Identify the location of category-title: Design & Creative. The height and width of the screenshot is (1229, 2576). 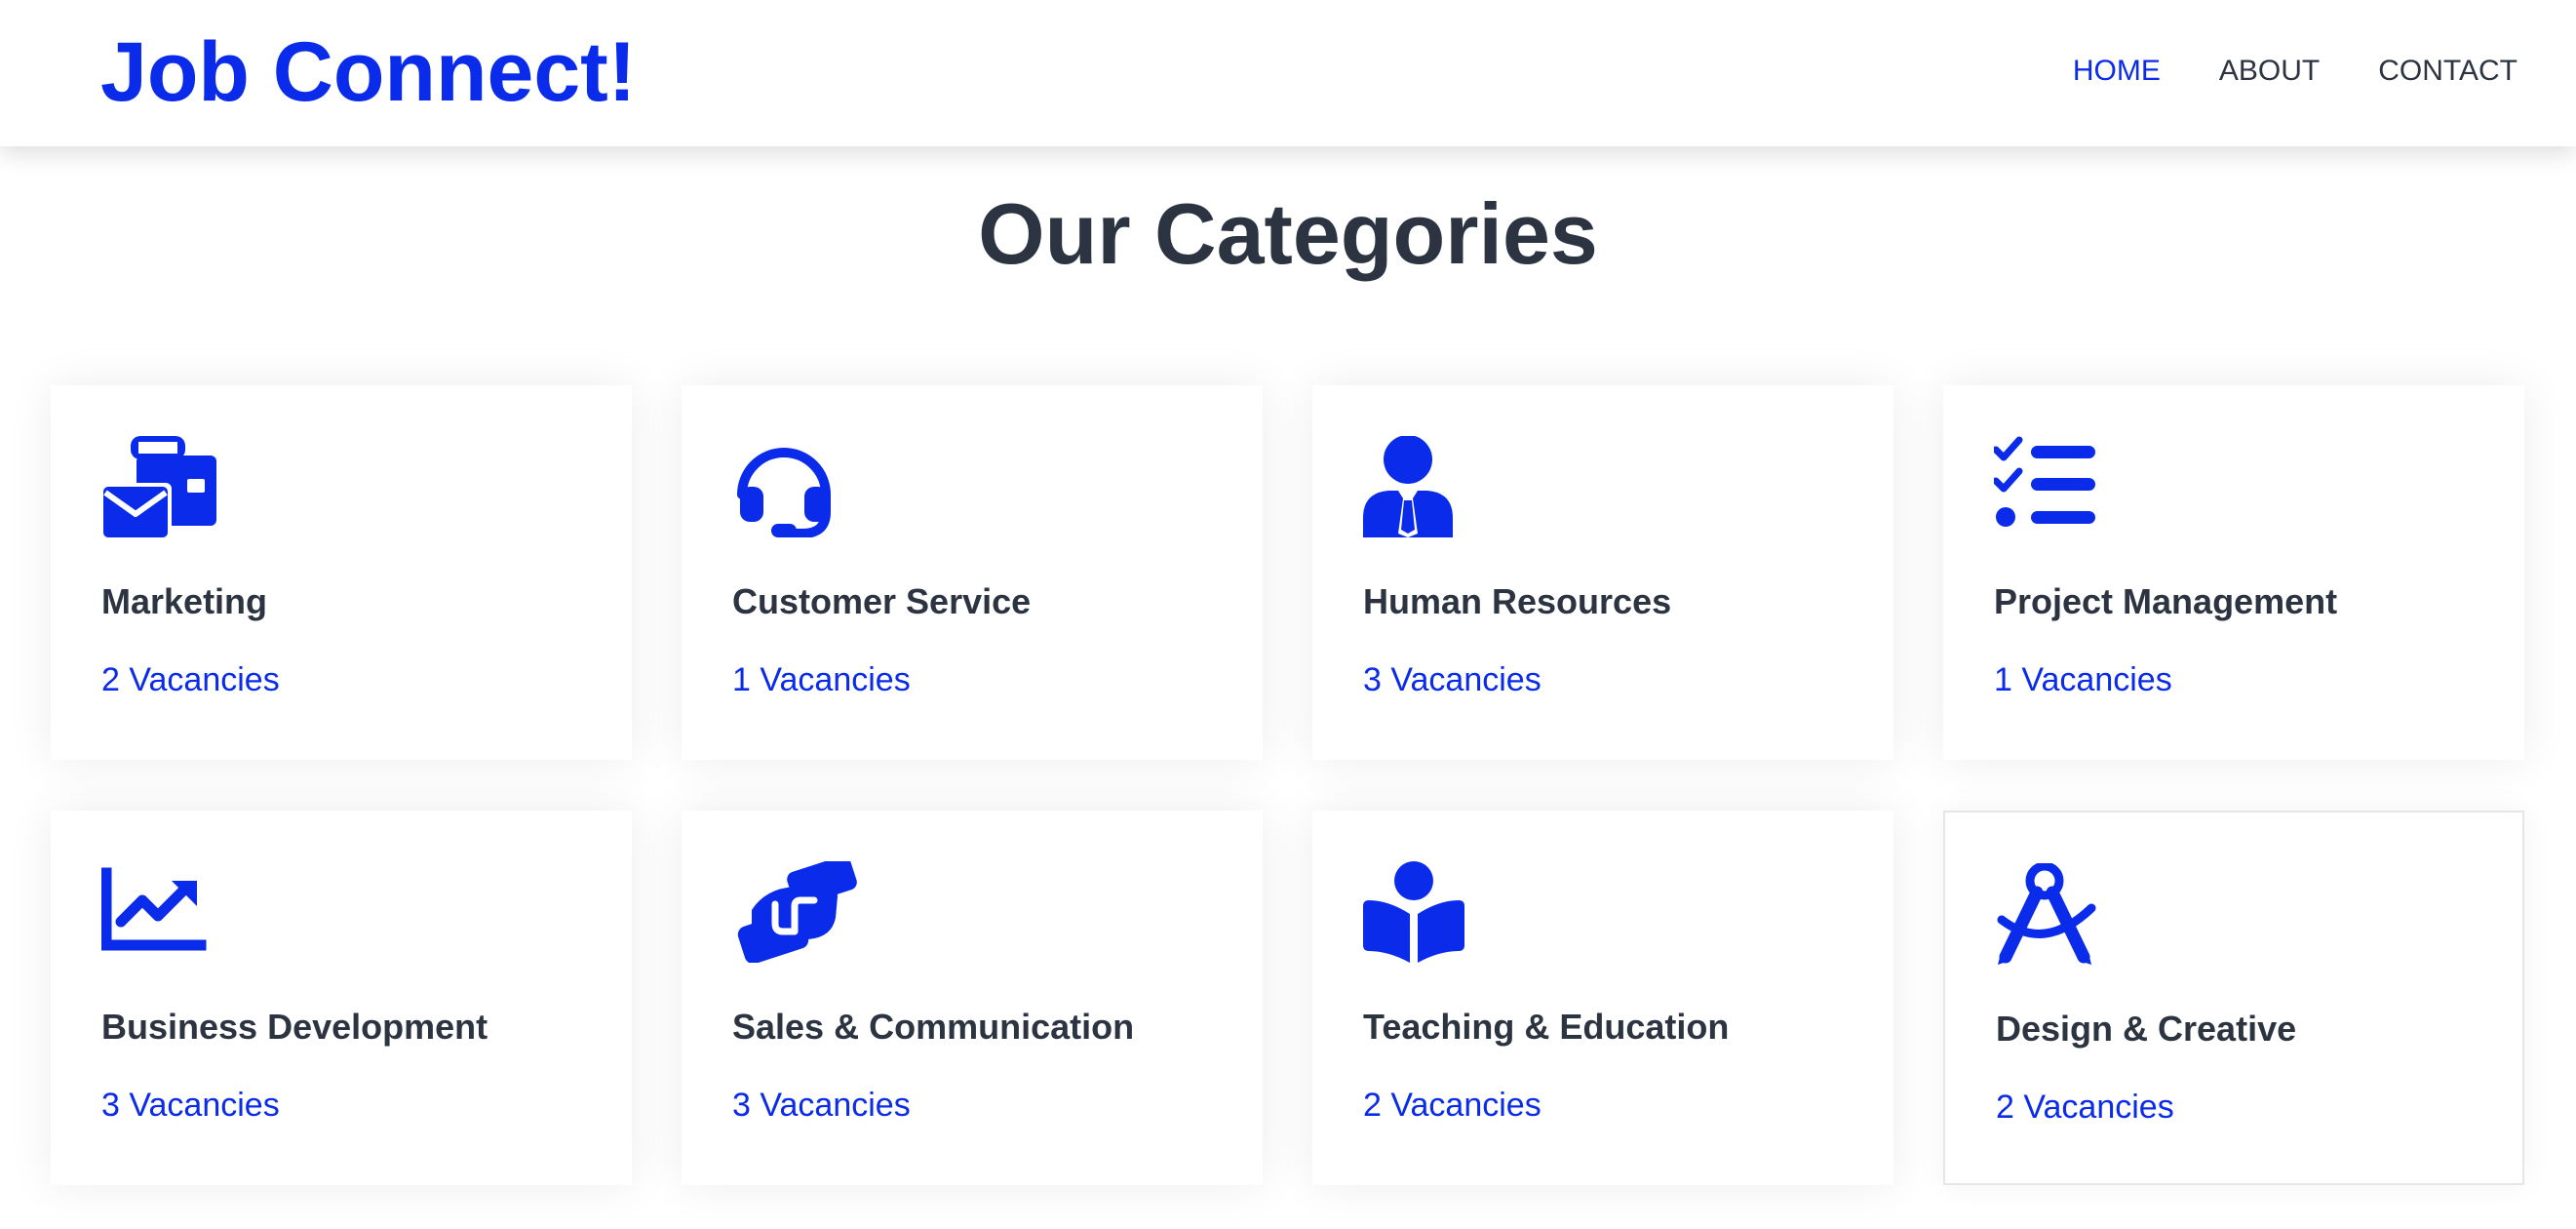
(2146, 1029).